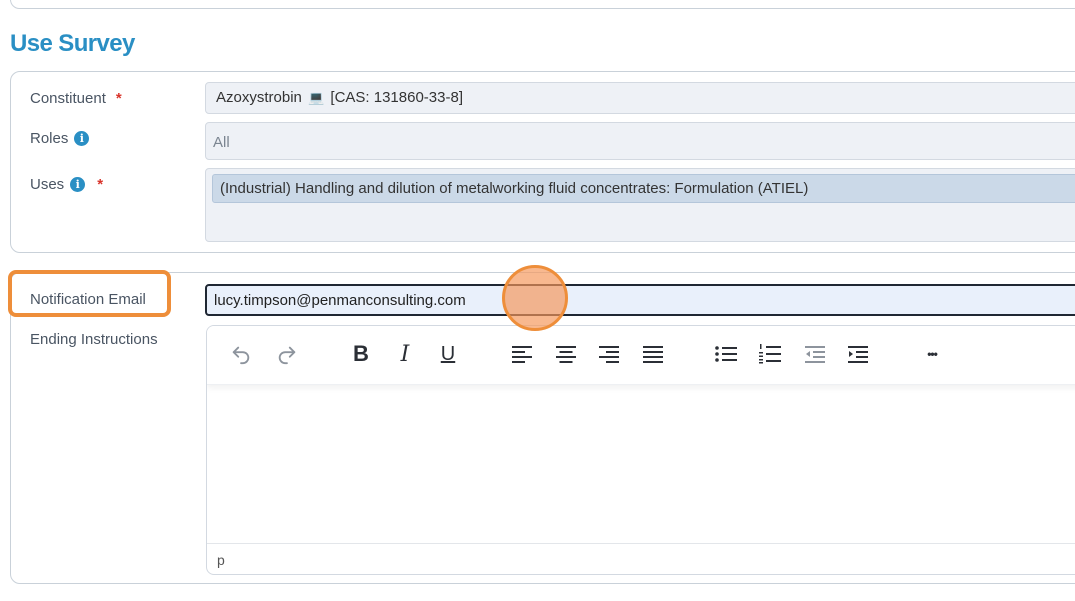 The image size is (1075, 601). What do you see at coordinates (316, 97) in the screenshot?
I see `laptop-icon: 💻` at bounding box center [316, 97].